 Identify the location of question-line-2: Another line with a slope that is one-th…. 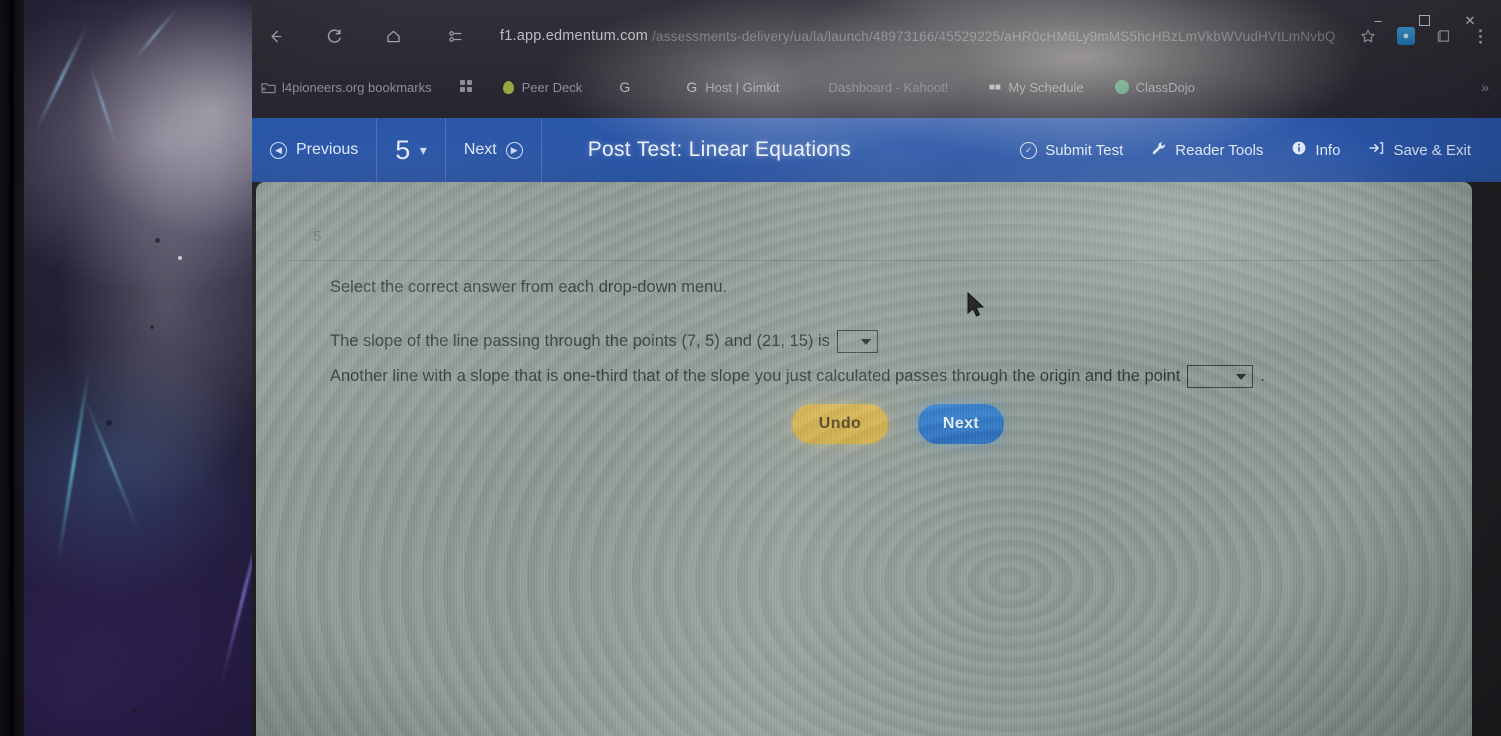
(797, 376).